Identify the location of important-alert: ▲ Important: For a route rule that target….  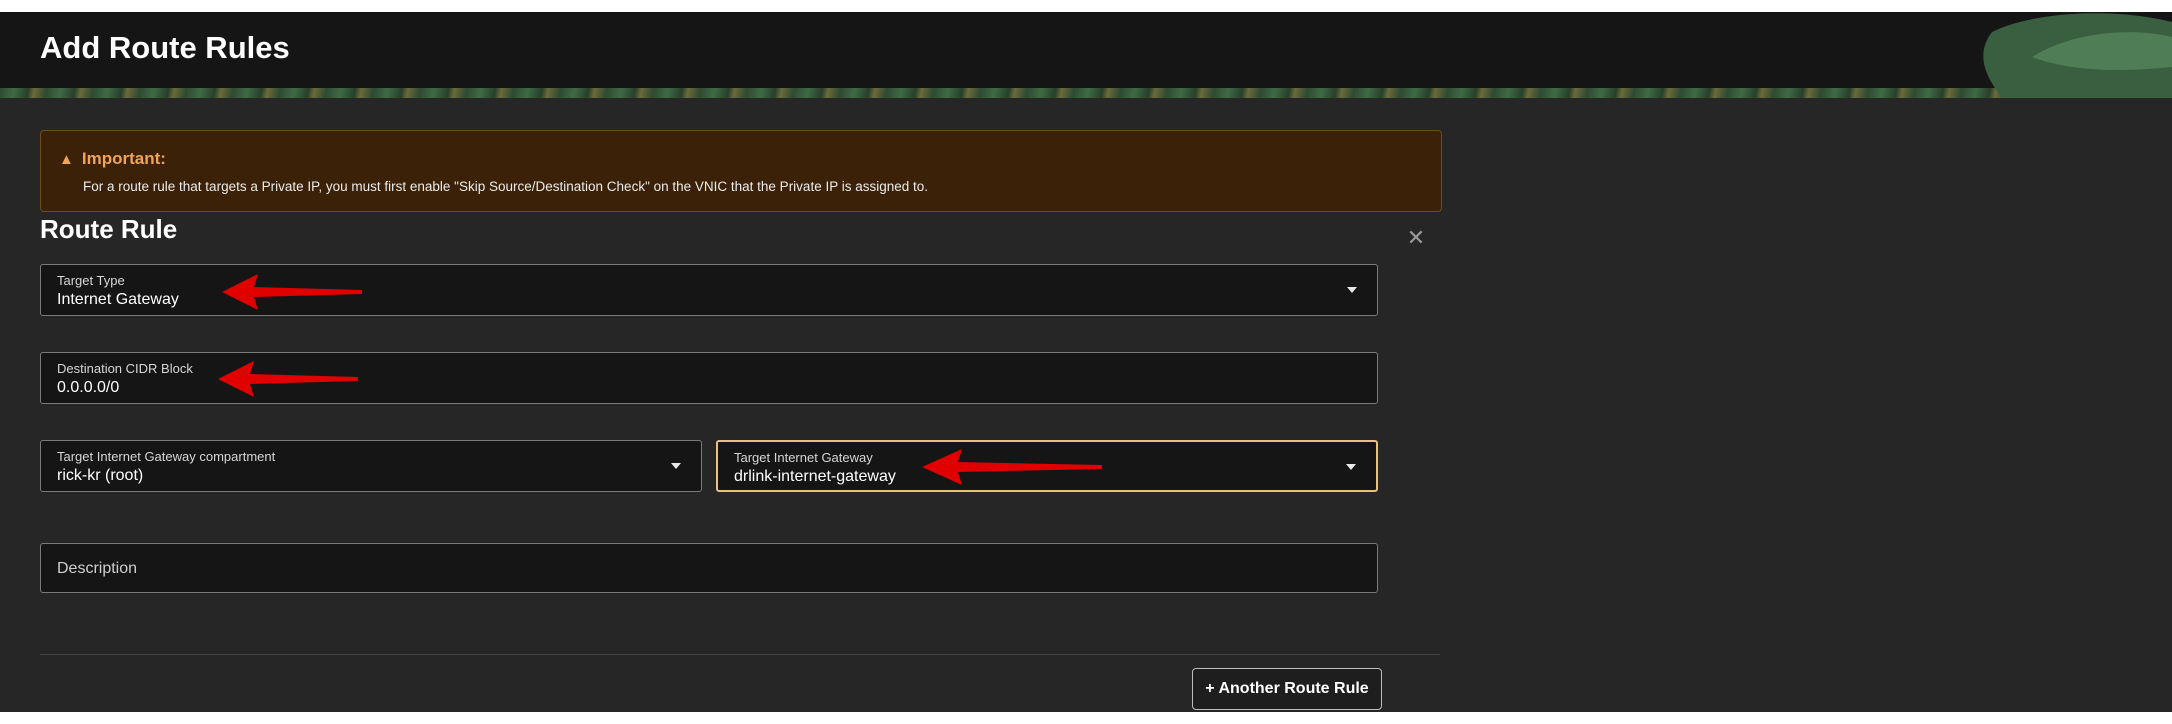
(741, 171).